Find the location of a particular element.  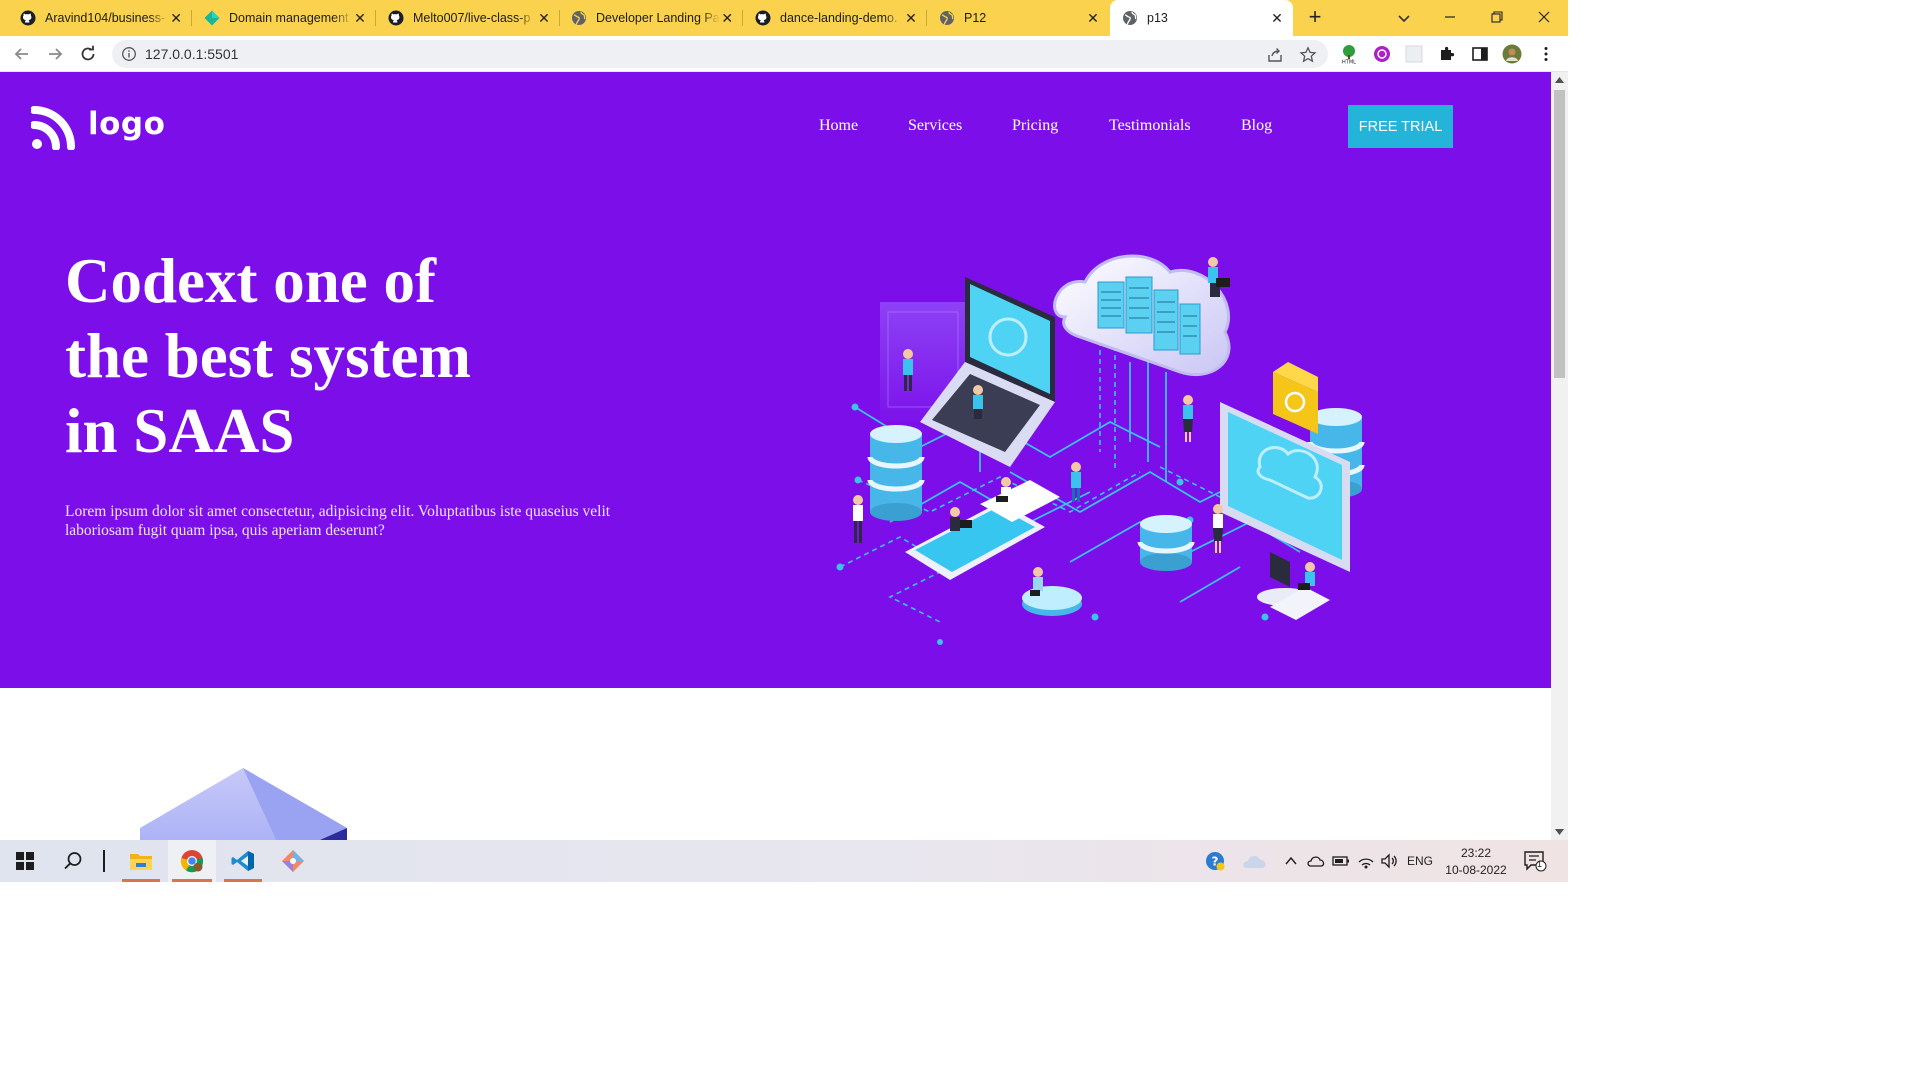

tab-aravind104: Aravind104/business- ✕ is located at coordinates (96, 18).